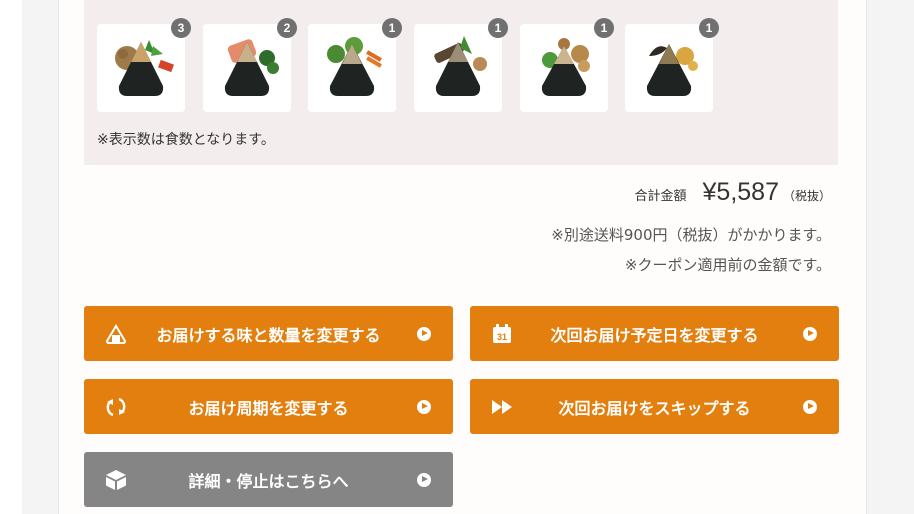  What do you see at coordinates (502, 337) in the screenshot?
I see `svg-text: 31` at bounding box center [502, 337].